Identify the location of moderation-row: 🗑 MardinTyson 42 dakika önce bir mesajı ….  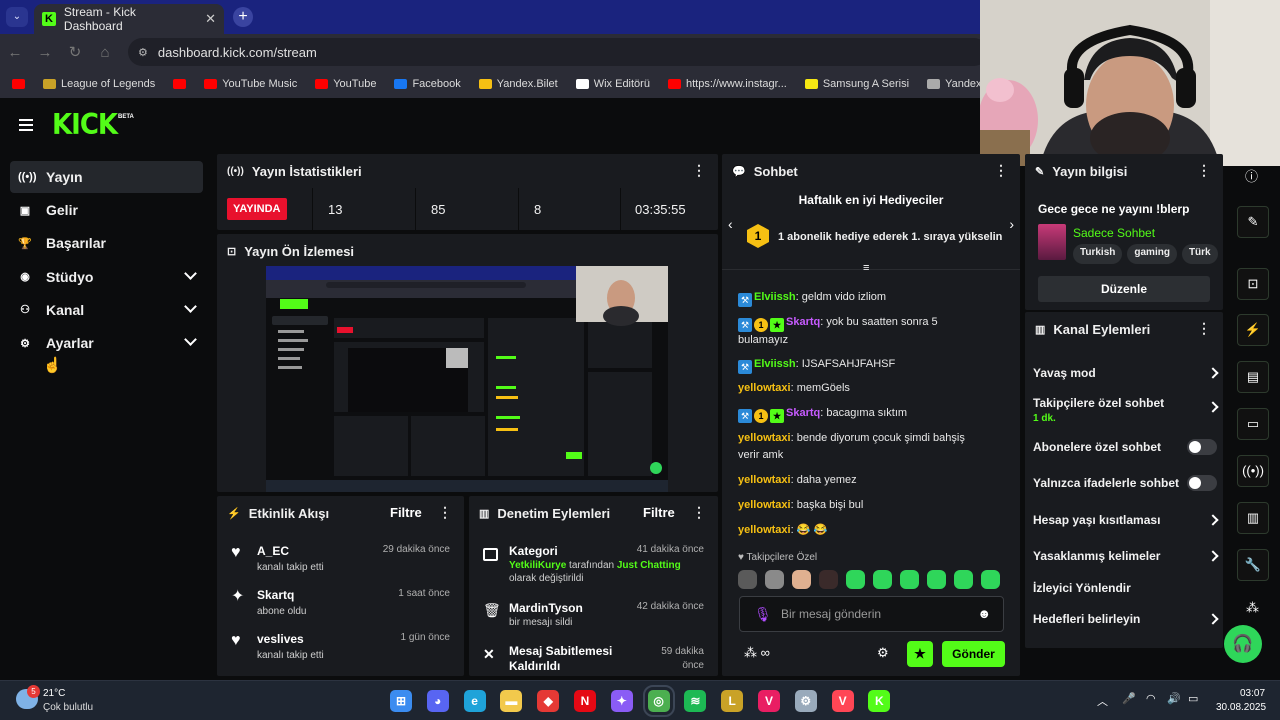
(593, 619).